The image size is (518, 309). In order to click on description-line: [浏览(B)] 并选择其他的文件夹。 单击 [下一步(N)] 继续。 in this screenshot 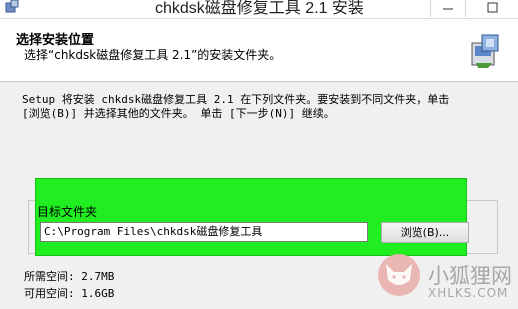, I will do `click(178, 113)`.